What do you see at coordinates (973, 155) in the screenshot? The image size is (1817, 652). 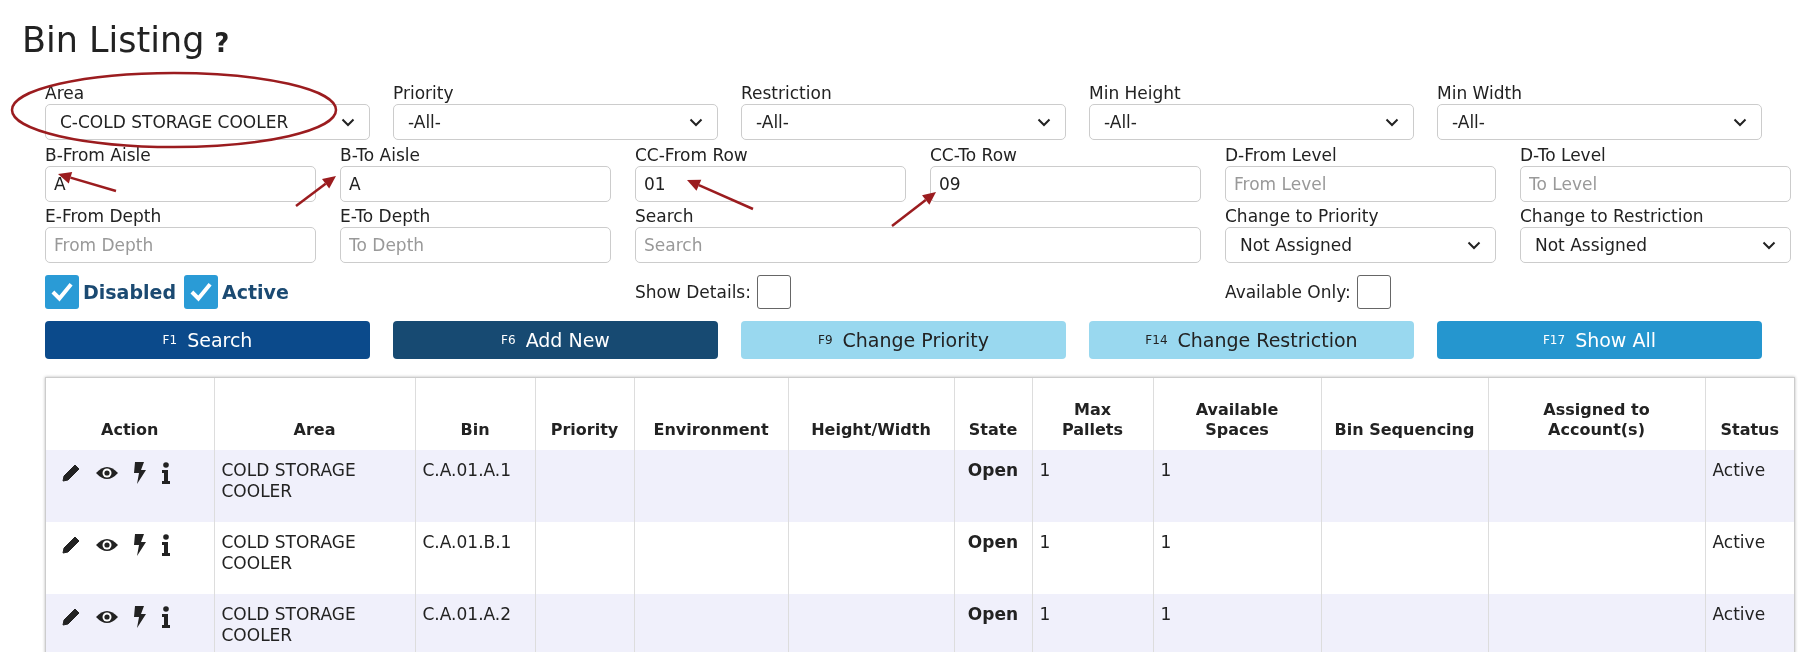 I see `field-label: CC-To Row` at bounding box center [973, 155].